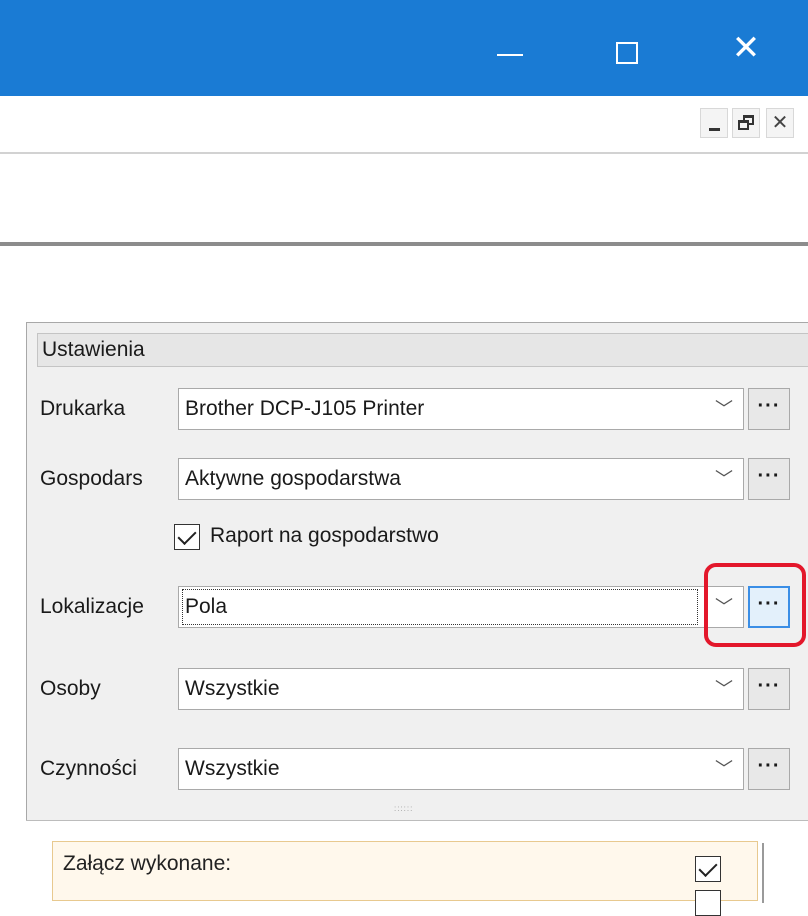  Describe the element at coordinates (769, 409) in the screenshot. I see `printer-browse-button: ···` at that location.